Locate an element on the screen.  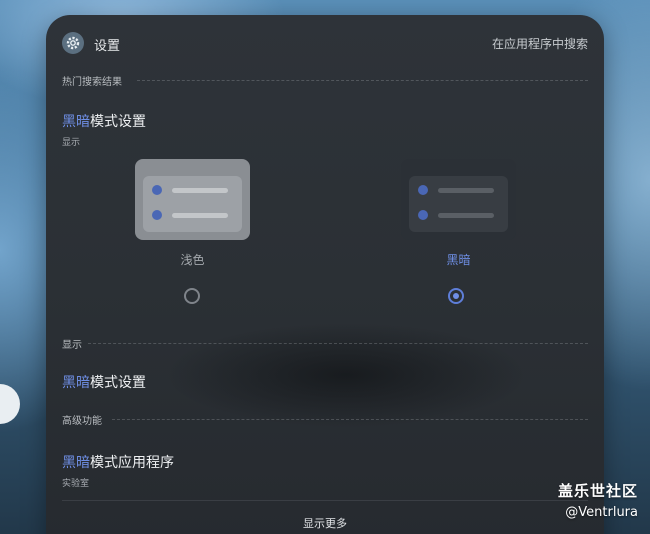
result-subtitle: 实验室 is located at coordinates (76, 484).